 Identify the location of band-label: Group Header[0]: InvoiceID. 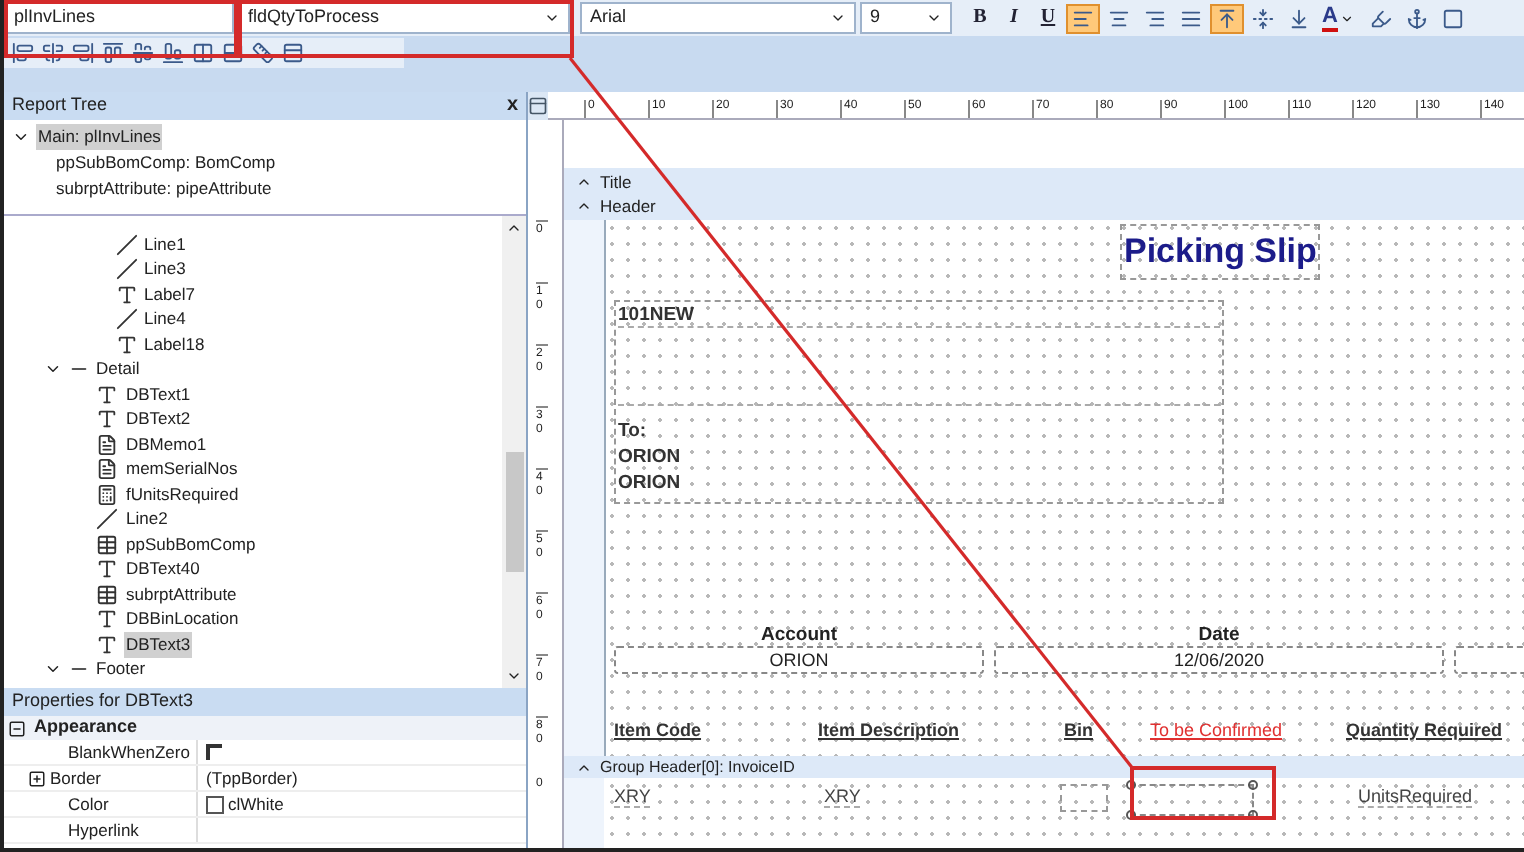
(697, 767).